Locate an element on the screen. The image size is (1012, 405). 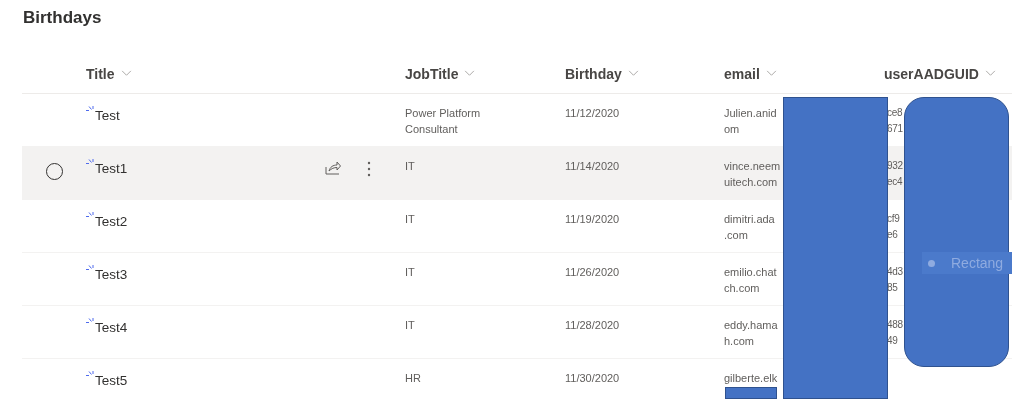
column-header: email is located at coordinates (804, 73).